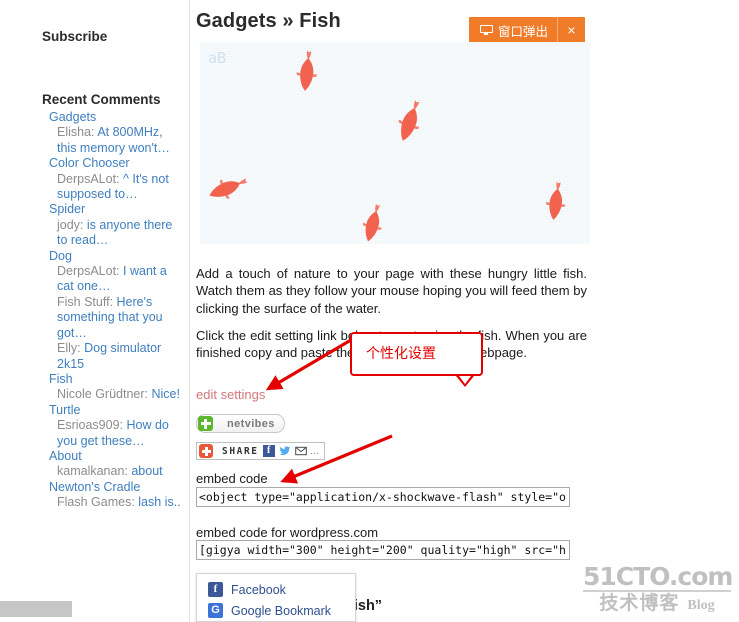 The width and height of the screenshot is (739, 622). What do you see at coordinates (95, 379) in the screenshot?
I see `comment-post-link: Fish` at bounding box center [95, 379].